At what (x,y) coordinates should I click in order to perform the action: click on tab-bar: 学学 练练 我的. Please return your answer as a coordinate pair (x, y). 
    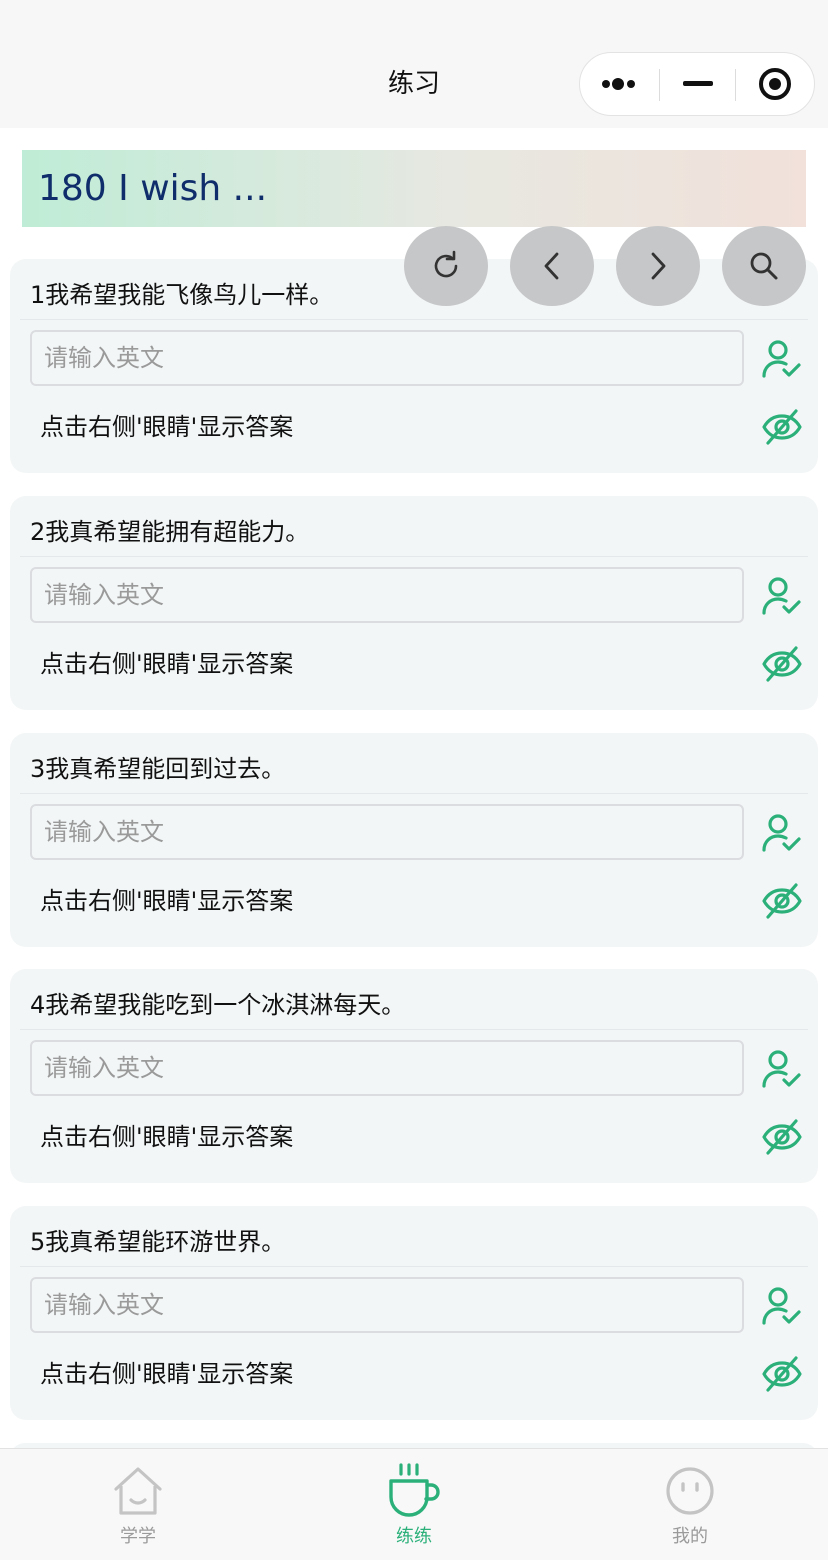
    Looking at the image, I should click on (414, 1504).